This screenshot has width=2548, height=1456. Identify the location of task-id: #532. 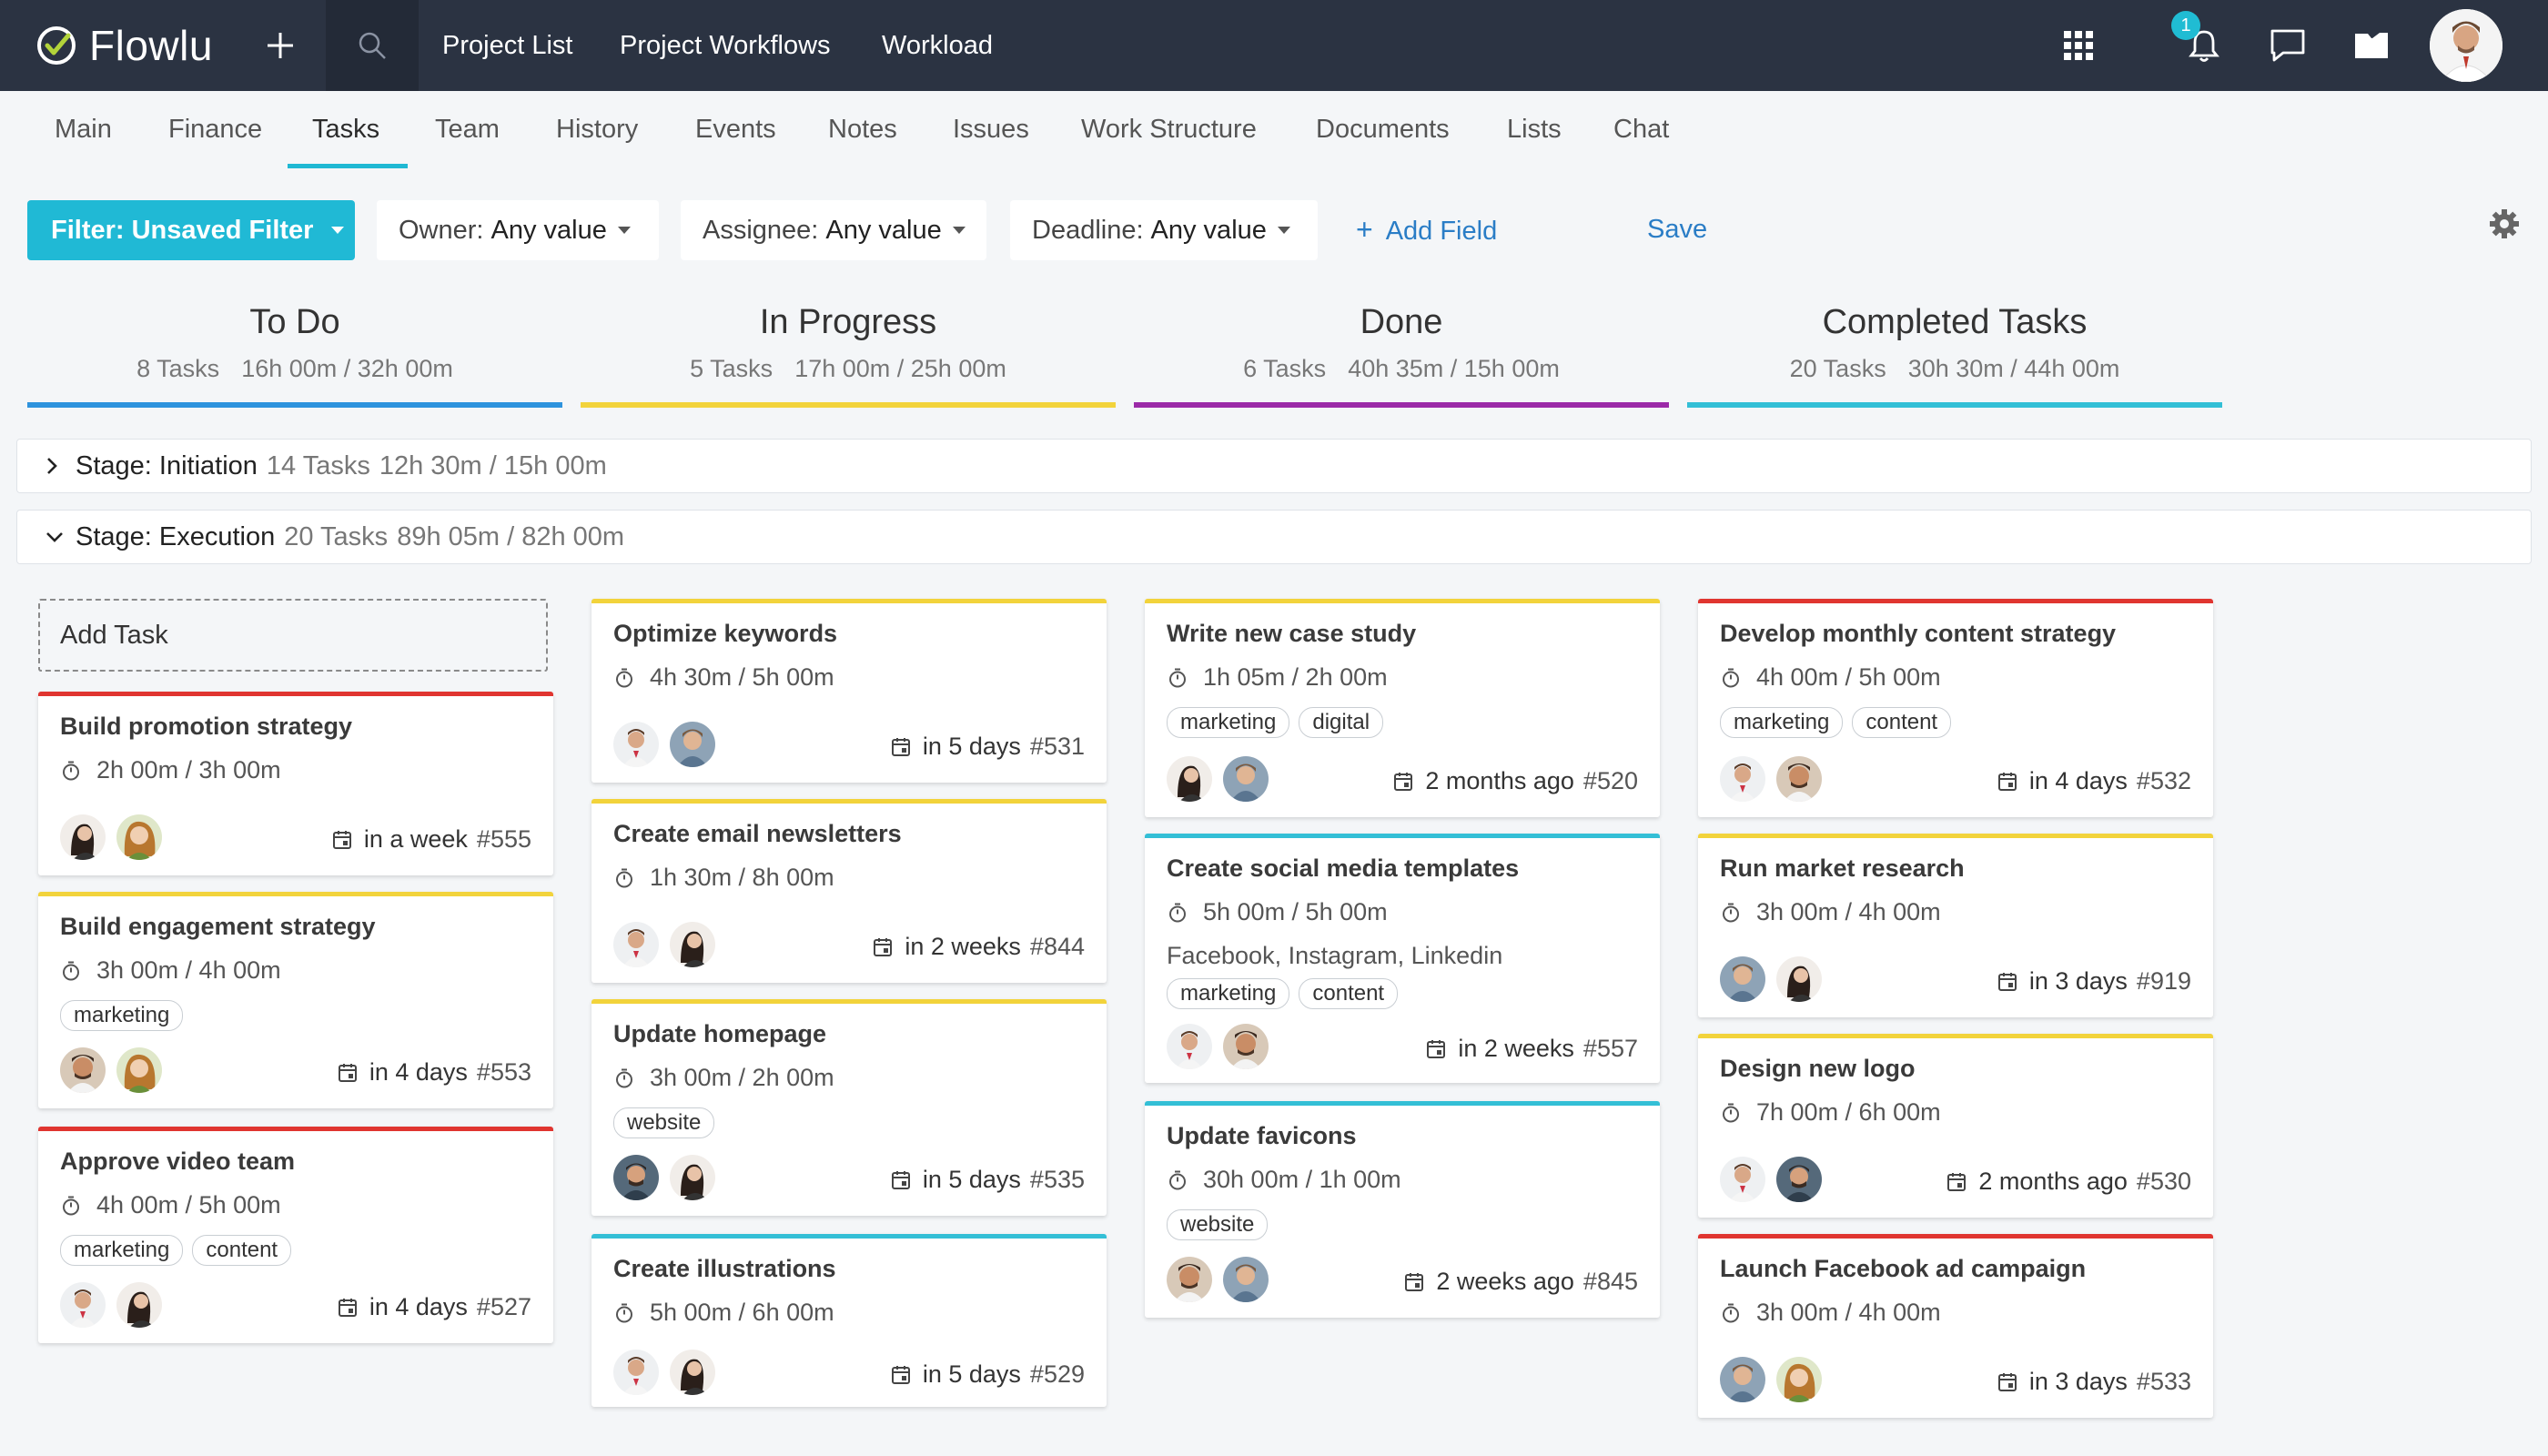
(2164, 781).